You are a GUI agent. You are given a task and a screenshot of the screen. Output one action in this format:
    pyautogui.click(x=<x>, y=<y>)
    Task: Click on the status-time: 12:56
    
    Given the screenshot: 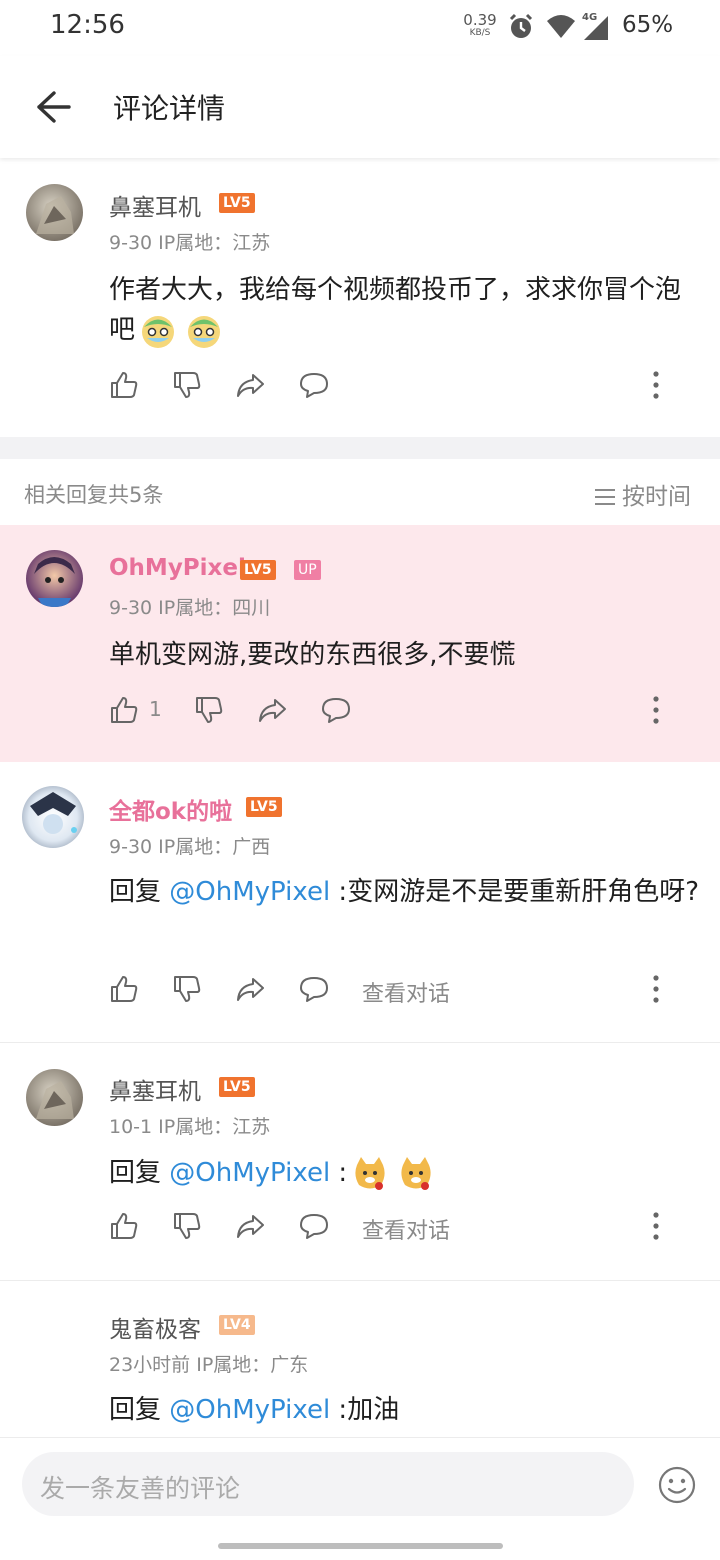 What is the action you would take?
    pyautogui.click(x=87, y=25)
    